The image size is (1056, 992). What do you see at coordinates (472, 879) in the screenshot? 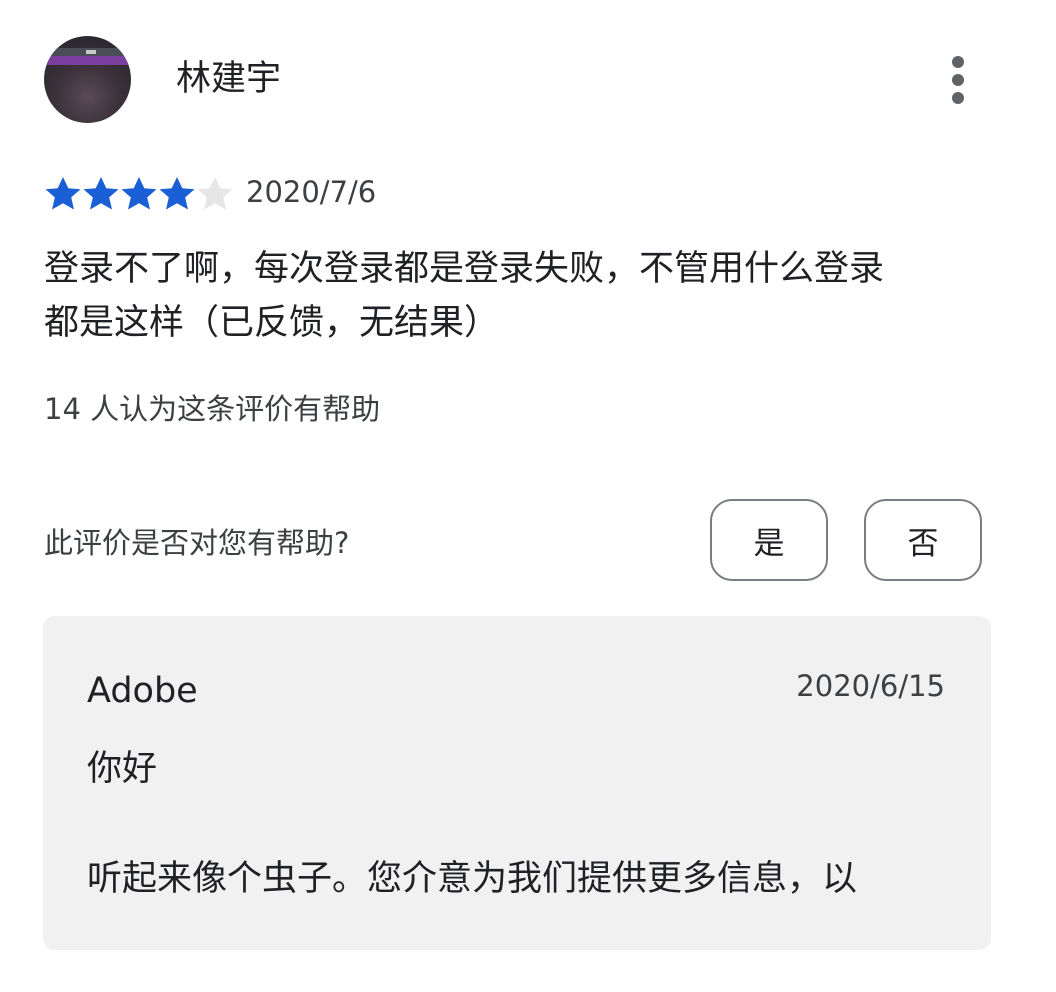
I see `reply-body: 听起来像个虫子。您介意为我们提供更多信息，以` at bounding box center [472, 879].